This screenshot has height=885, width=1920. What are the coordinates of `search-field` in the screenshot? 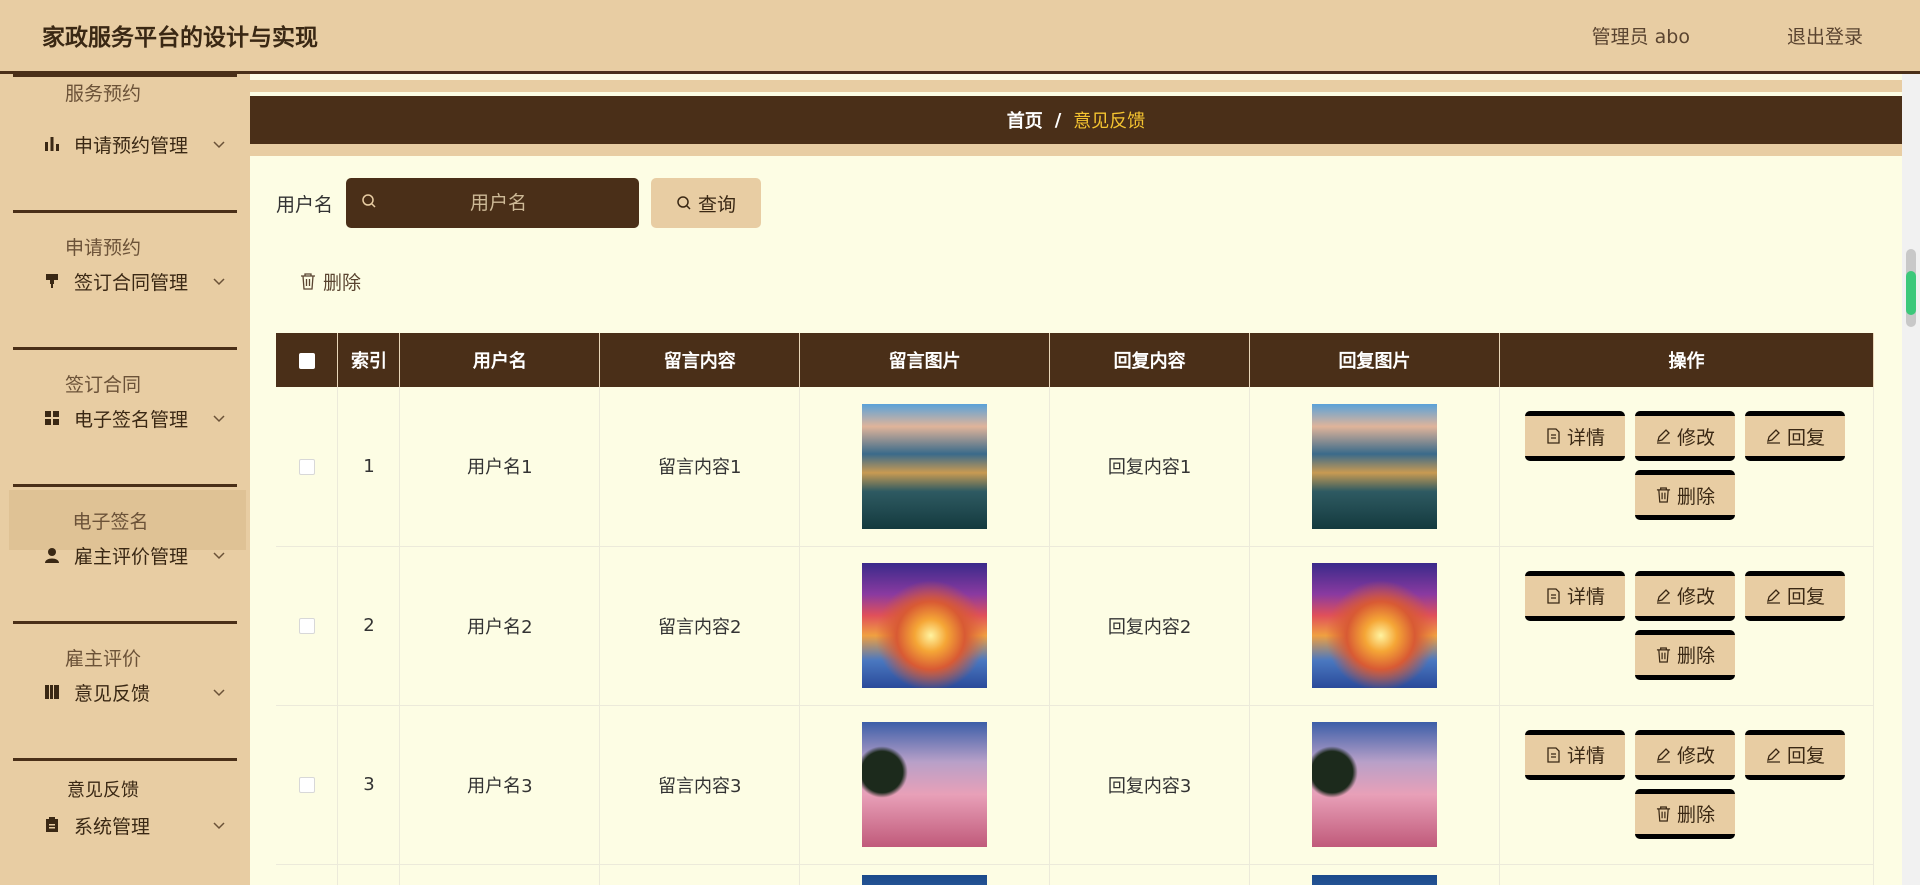 It's located at (492, 203).